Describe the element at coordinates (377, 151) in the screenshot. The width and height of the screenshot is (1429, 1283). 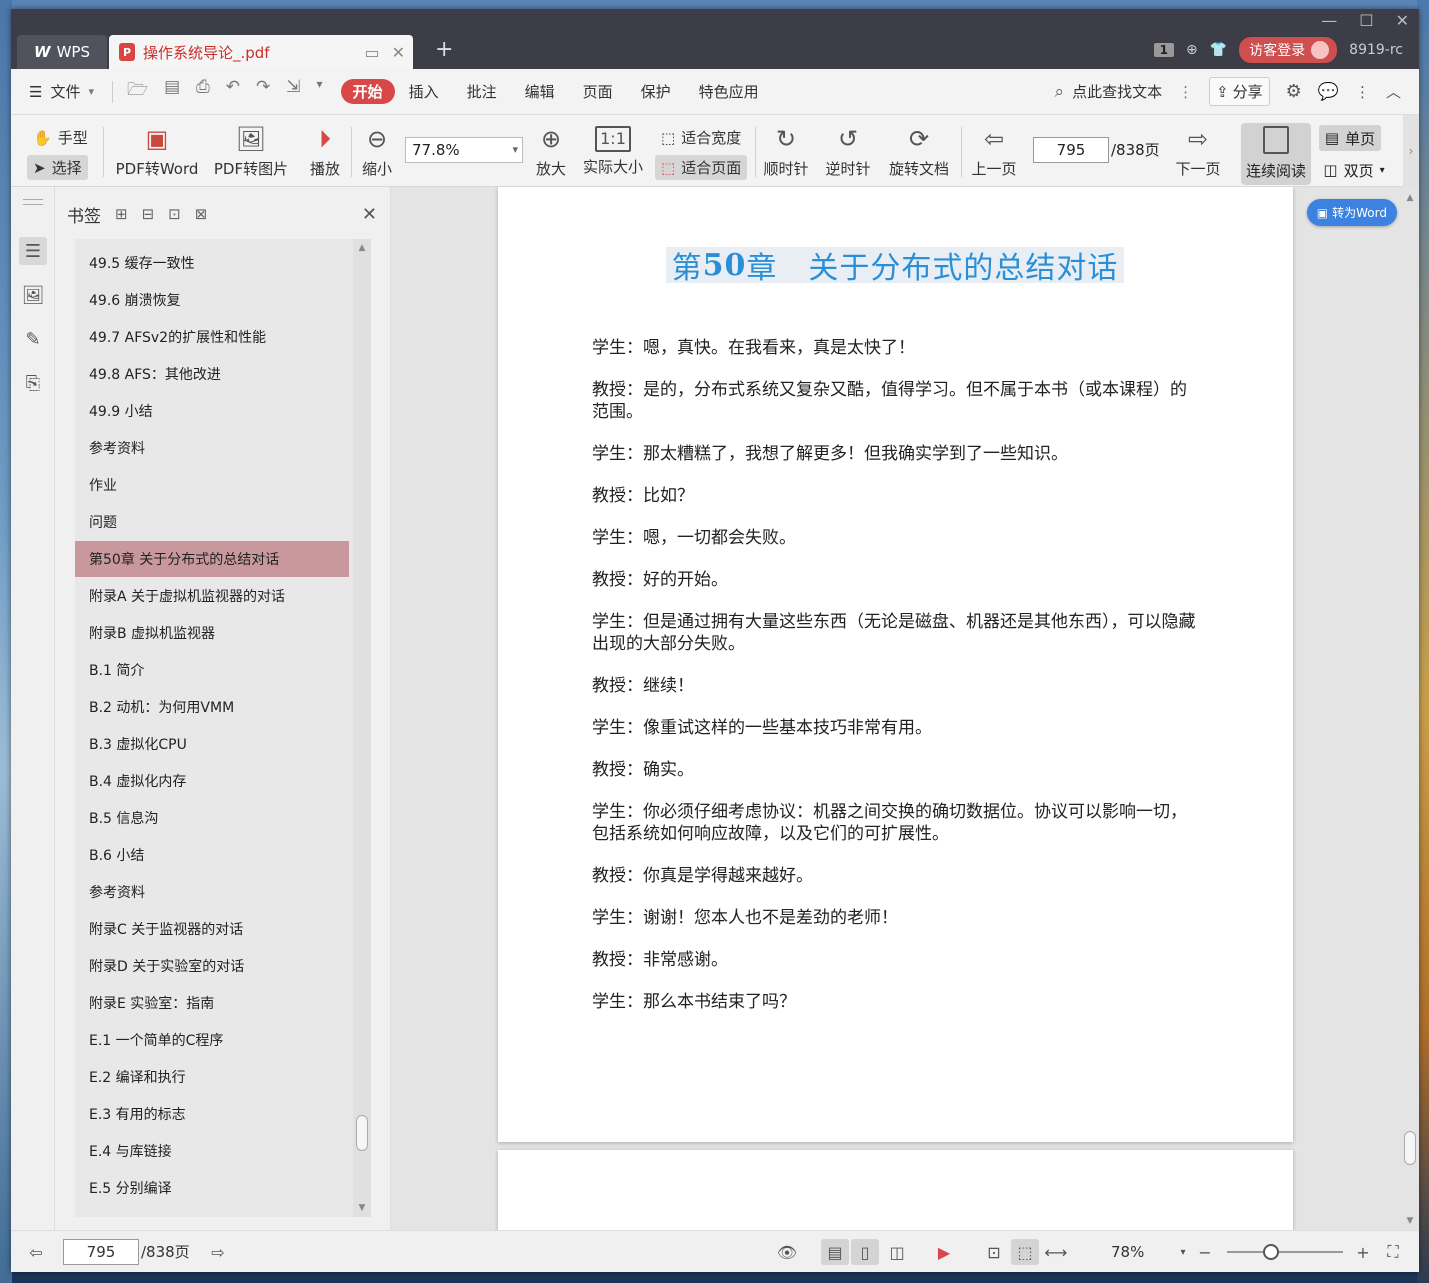
I see `zoom-out-button: ⊖ 缩小` at that location.